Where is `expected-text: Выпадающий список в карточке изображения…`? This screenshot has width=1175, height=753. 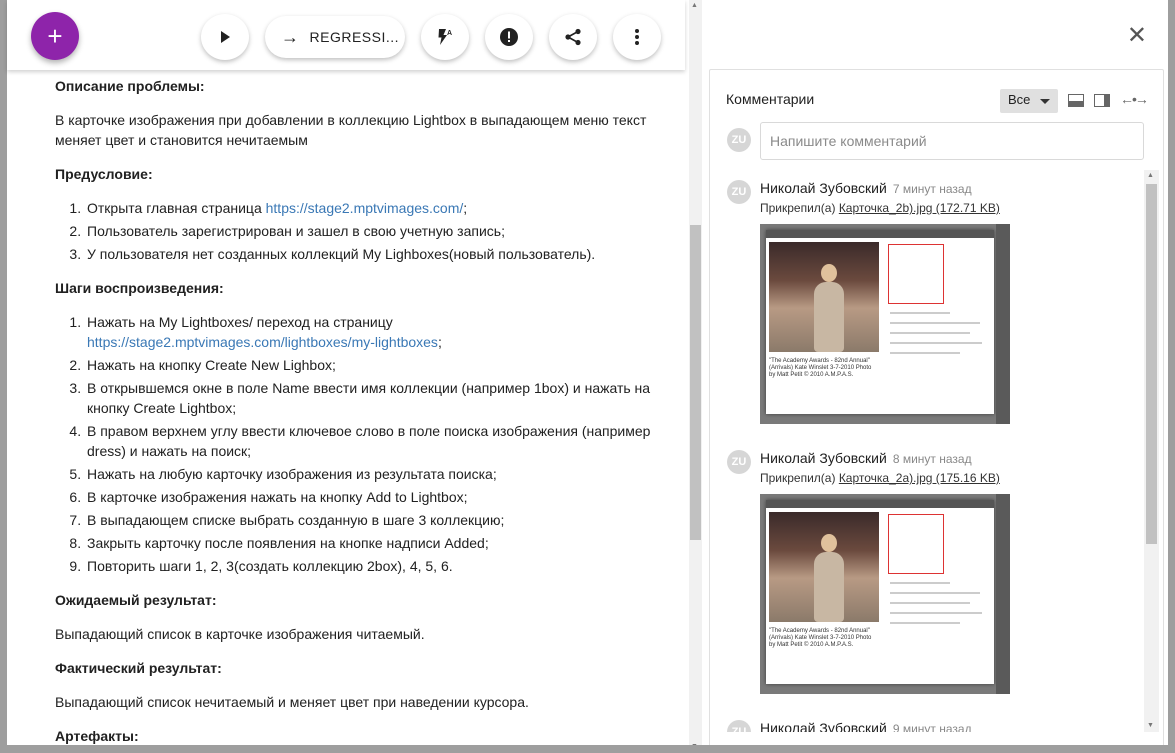 expected-text: Выпадающий список в карточке изображения… is located at coordinates (240, 634).